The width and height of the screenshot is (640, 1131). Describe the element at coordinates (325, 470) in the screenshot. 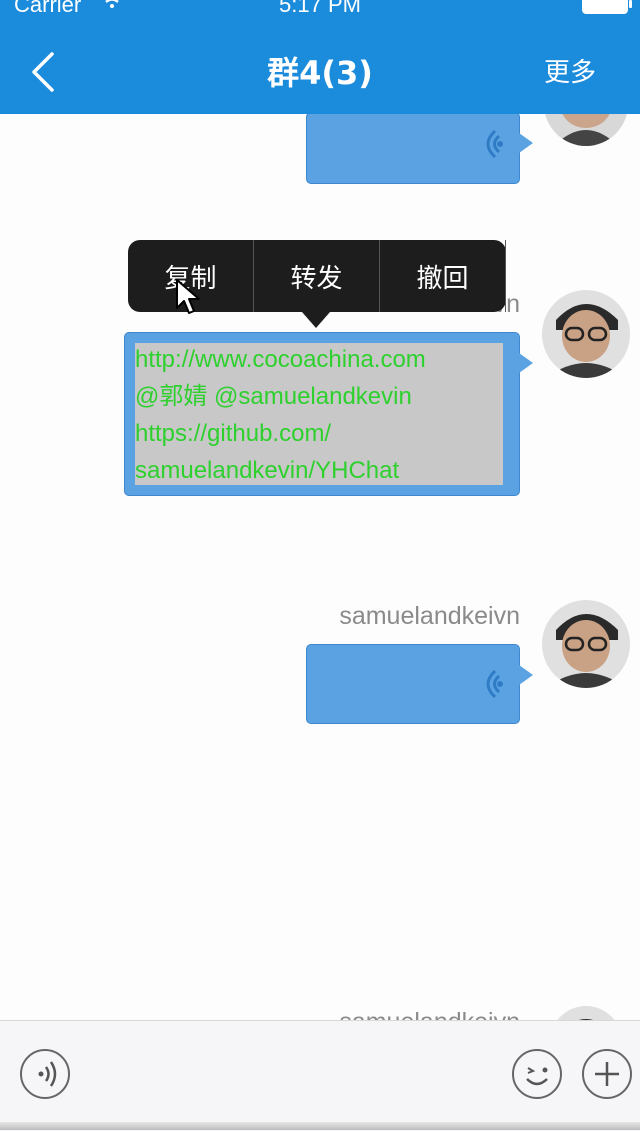

I see `link-line: samuelandkevin/YHChat` at that location.